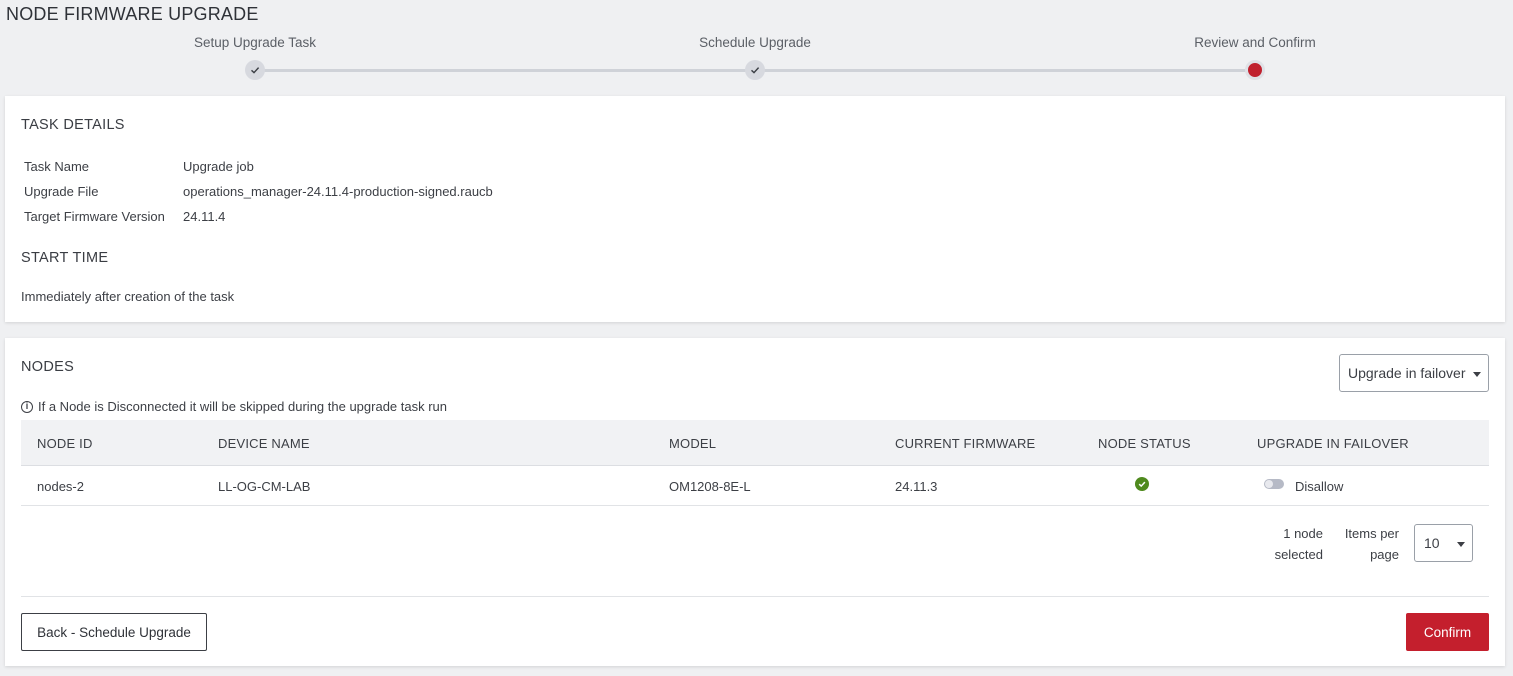 The image size is (1513, 676). What do you see at coordinates (916, 486) in the screenshot?
I see `current-firmware-cell: 24.11.3` at bounding box center [916, 486].